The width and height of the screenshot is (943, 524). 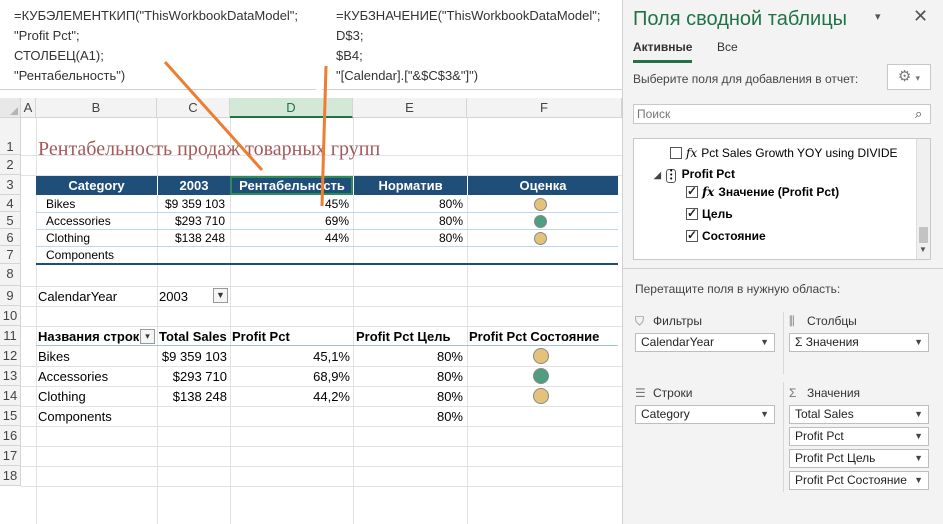 I want to click on pivot-row-label: Components, so click(x=75, y=416).